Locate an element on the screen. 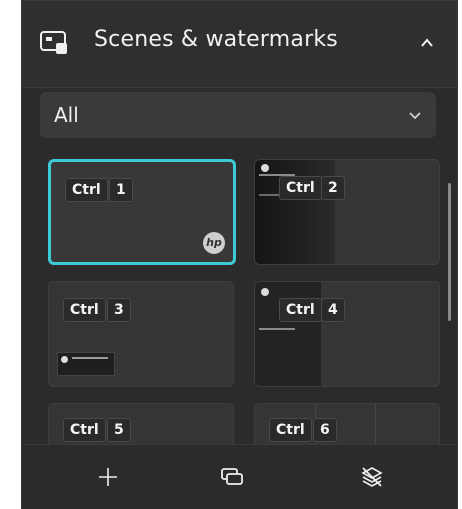 This screenshot has height=509, width=462. hide-watermarks-button is located at coordinates (372, 477).